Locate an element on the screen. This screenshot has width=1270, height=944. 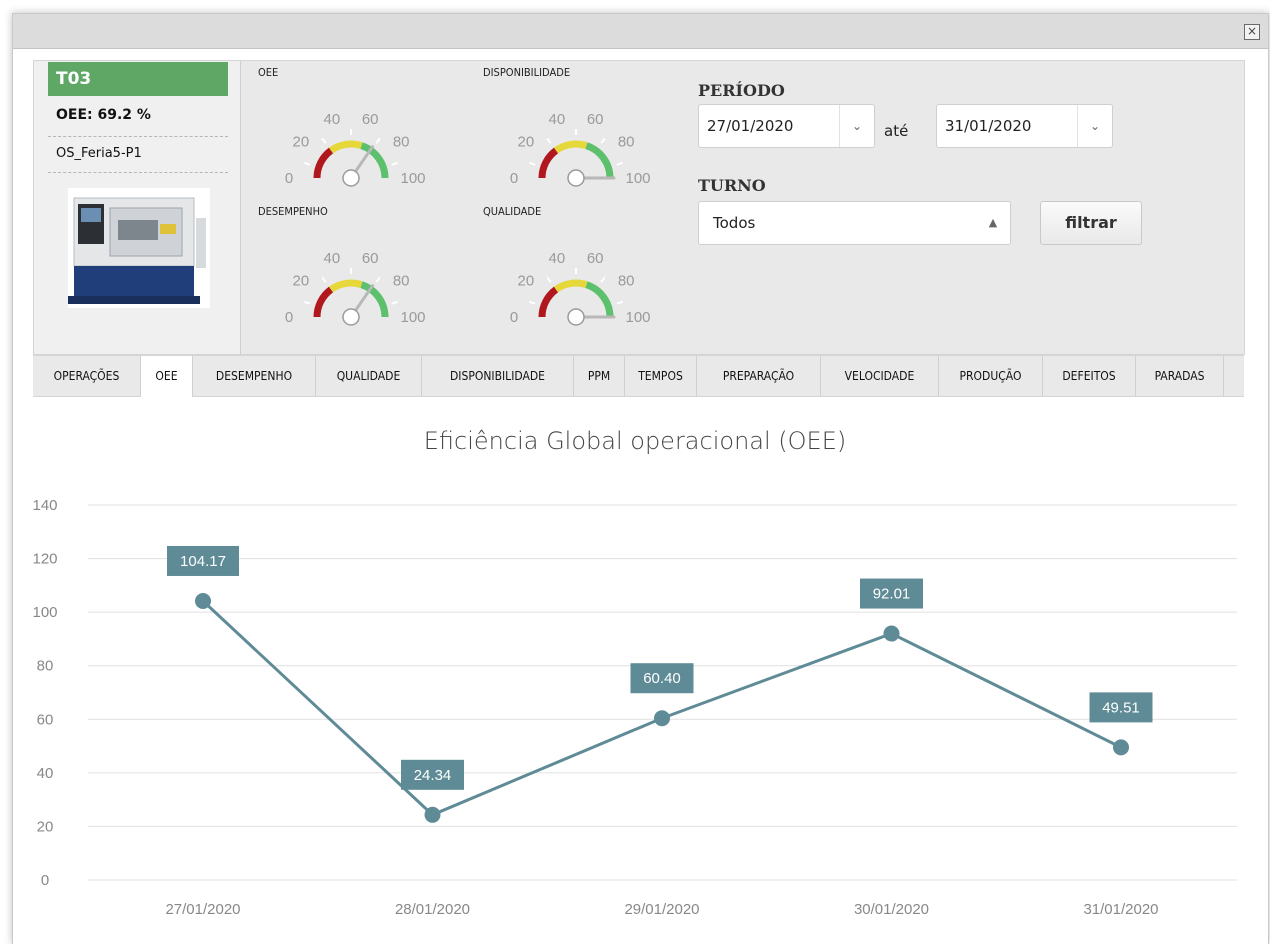
y-tick-label: 60 is located at coordinates (45, 719).